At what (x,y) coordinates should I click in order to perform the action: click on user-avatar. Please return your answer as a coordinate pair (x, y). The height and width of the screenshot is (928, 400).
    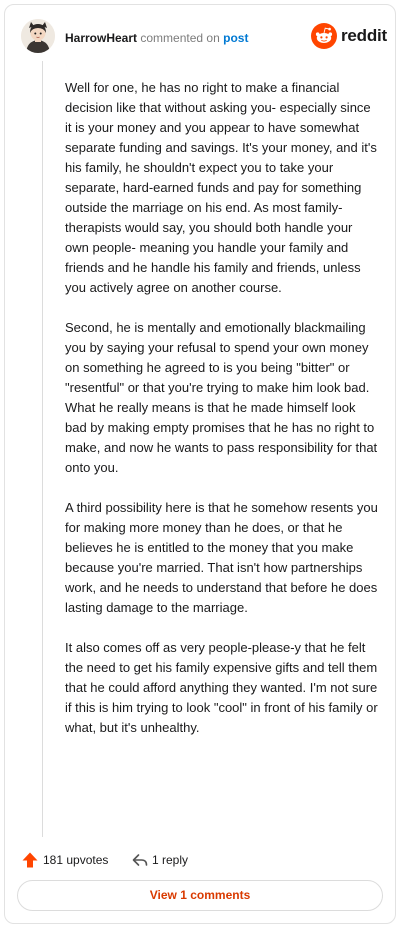
    Looking at the image, I should click on (38, 36).